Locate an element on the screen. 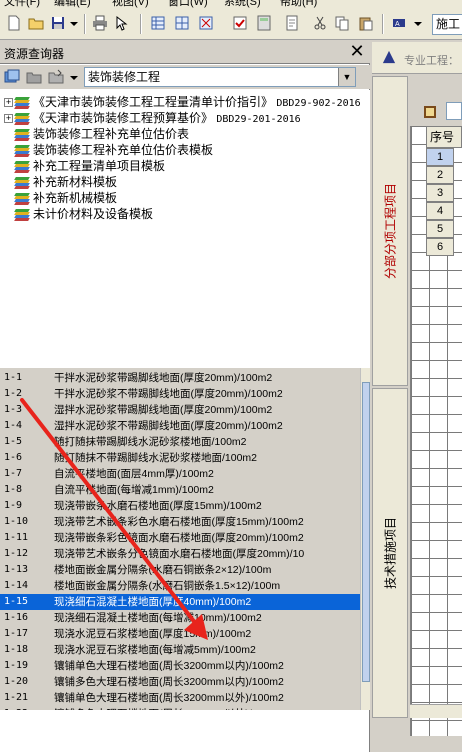  grid-row-number: 3 is located at coordinates (440, 193).